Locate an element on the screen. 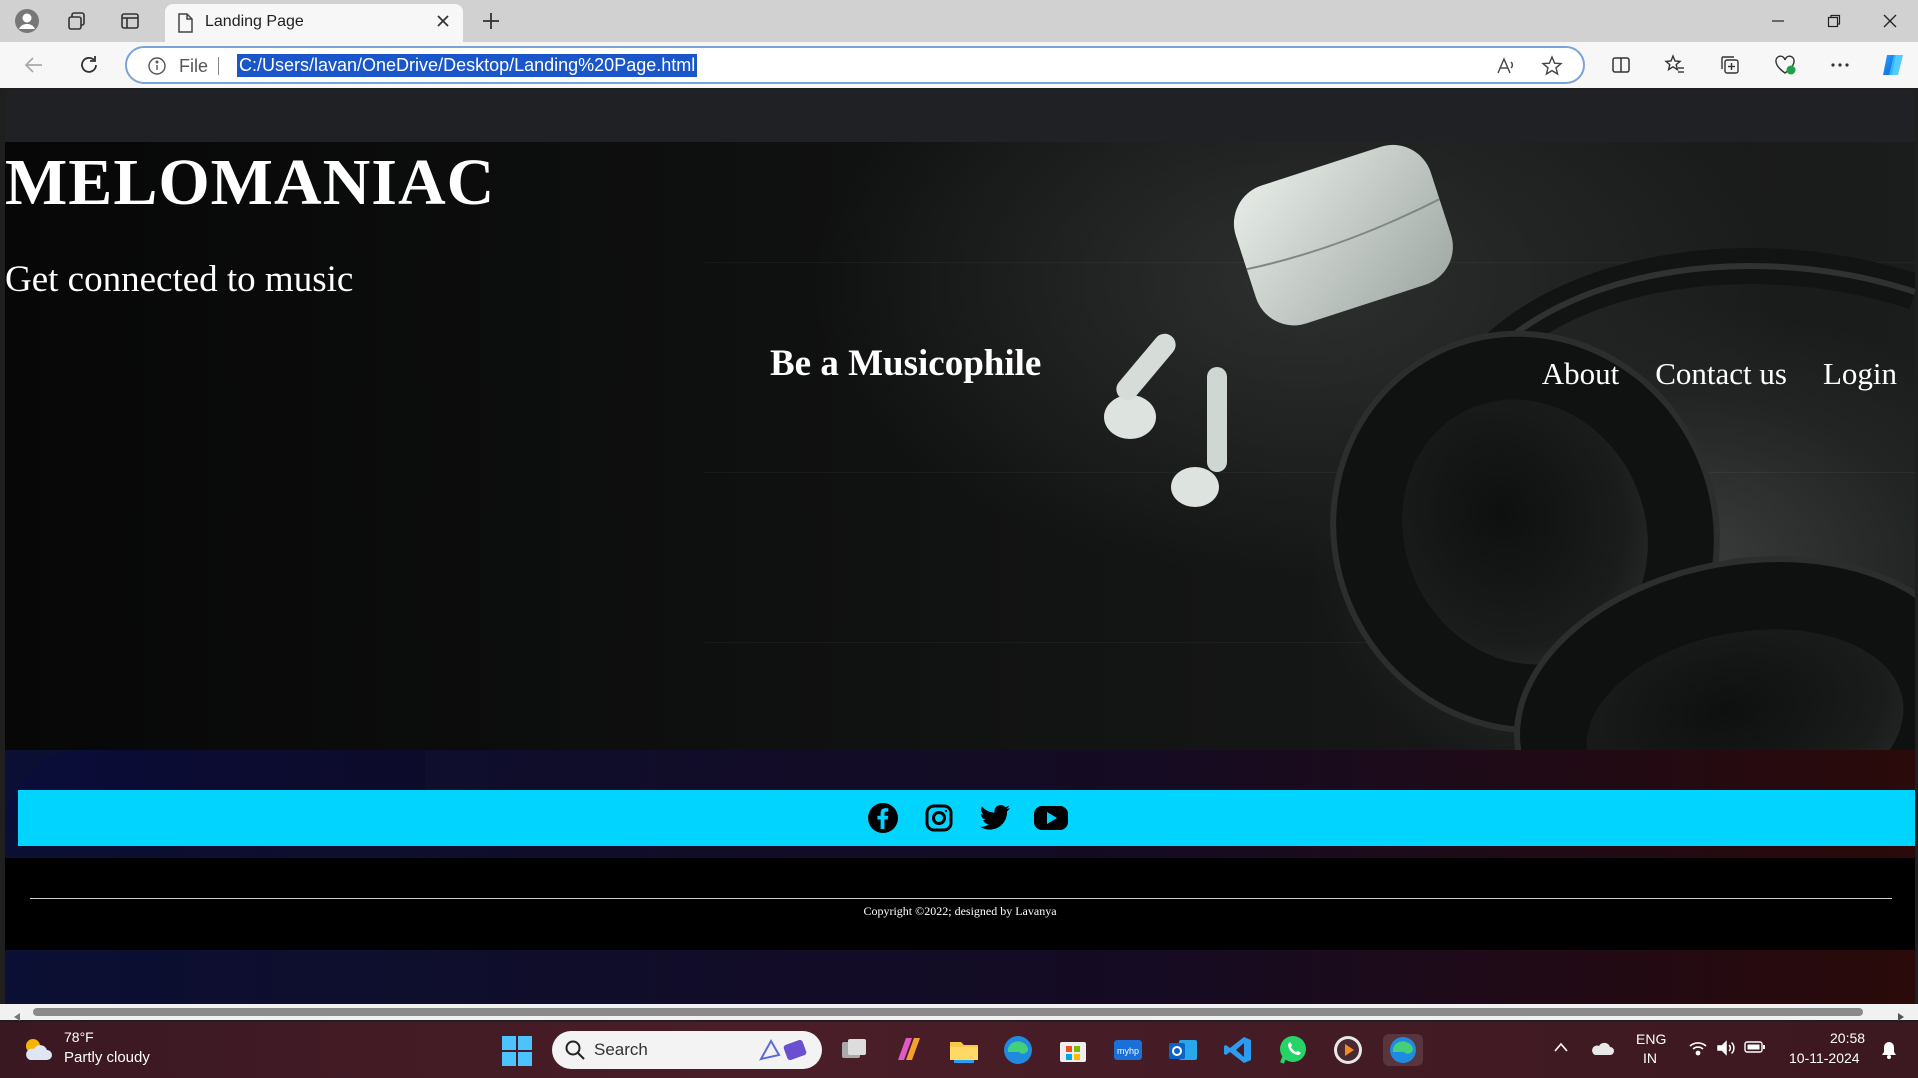 The image size is (1918, 1078). whatsapp-icon is located at coordinates (1293, 1050).